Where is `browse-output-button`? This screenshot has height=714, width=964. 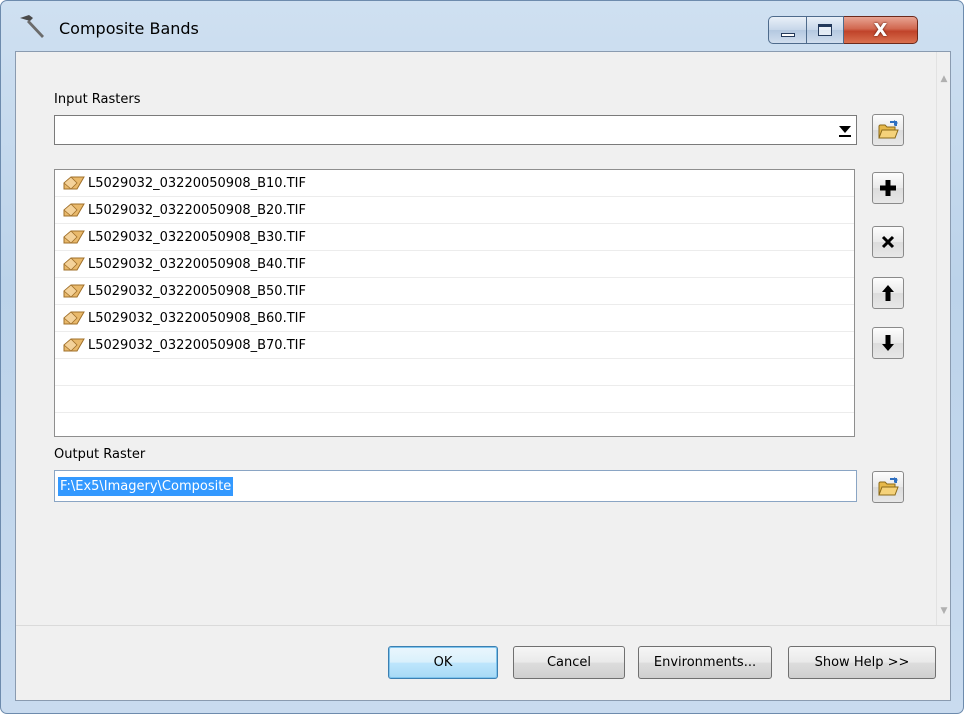 browse-output-button is located at coordinates (888, 487).